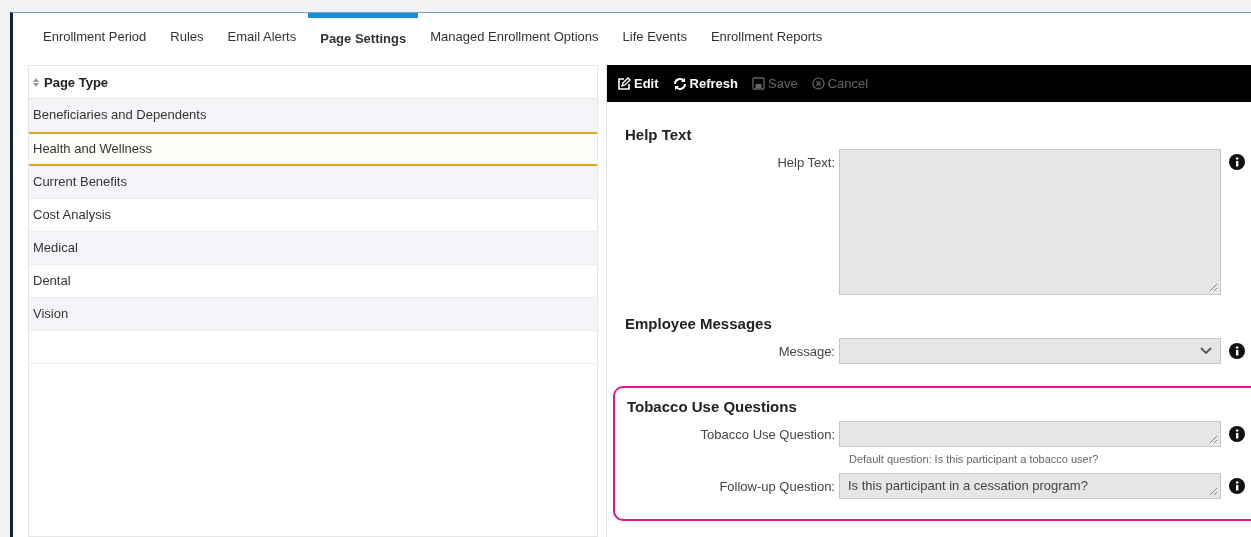  What do you see at coordinates (818, 83) in the screenshot?
I see `circled-x-icon` at bounding box center [818, 83].